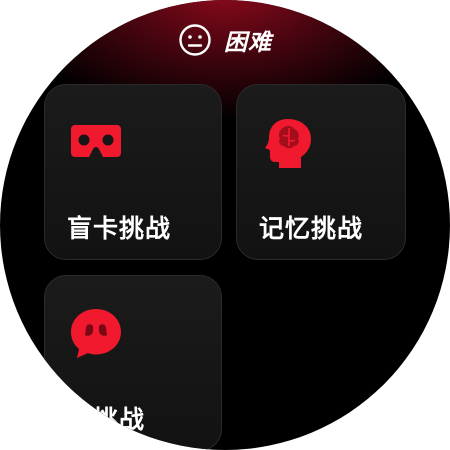  I want to click on card-label: 盲卡挑战, so click(119, 228).